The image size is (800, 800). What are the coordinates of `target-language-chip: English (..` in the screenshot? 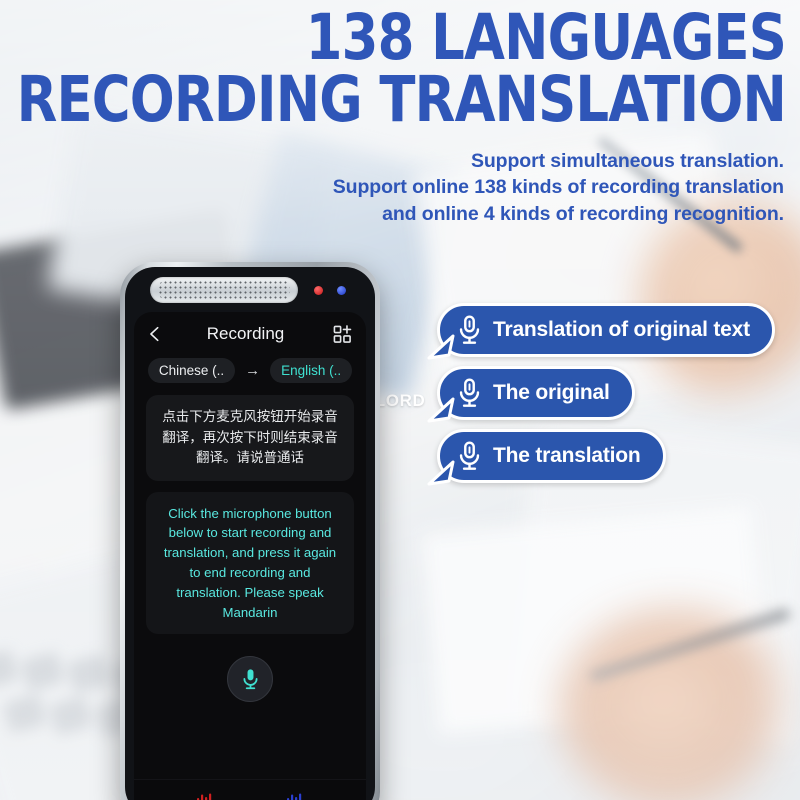 It's located at (311, 370).